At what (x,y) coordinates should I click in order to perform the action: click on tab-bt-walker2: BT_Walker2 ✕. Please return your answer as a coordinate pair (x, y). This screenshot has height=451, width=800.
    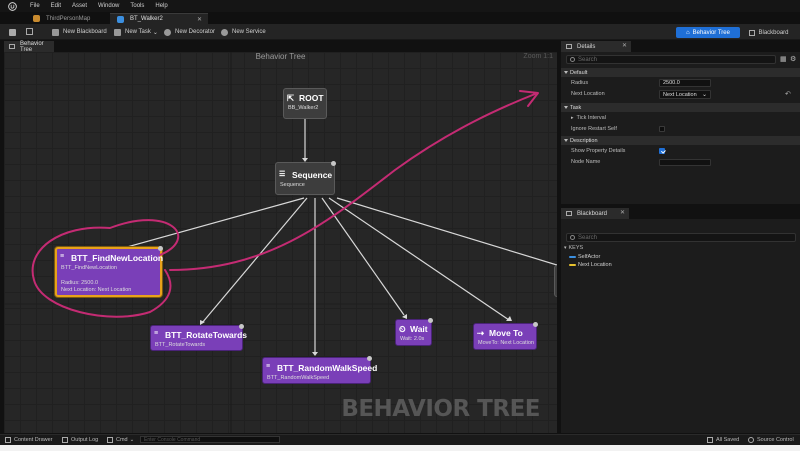
    Looking at the image, I should click on (159, 18).